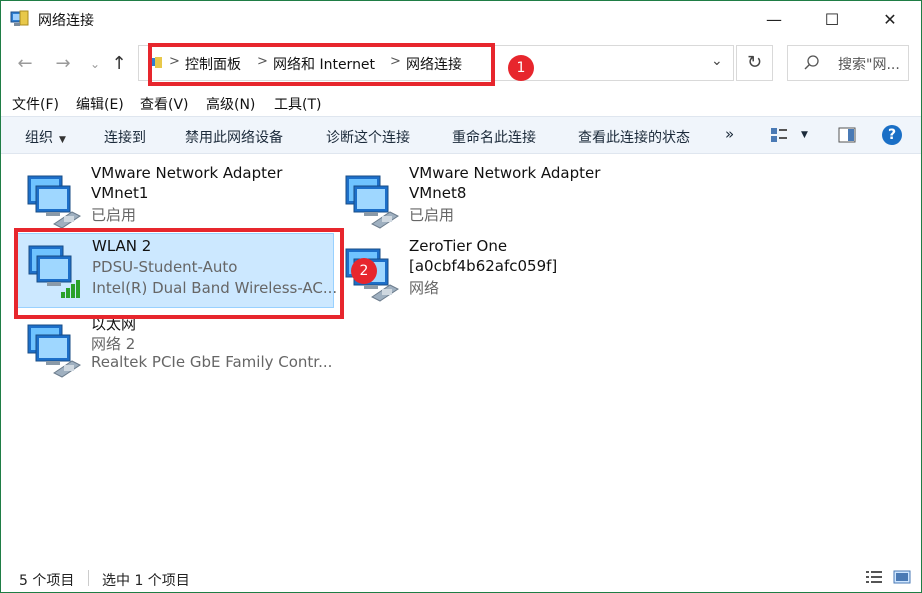 This screenshot has height=593, width=922. Describe the element at coordinates (774, 19) in the screenshot. I see `minimize-button: —` at that location.